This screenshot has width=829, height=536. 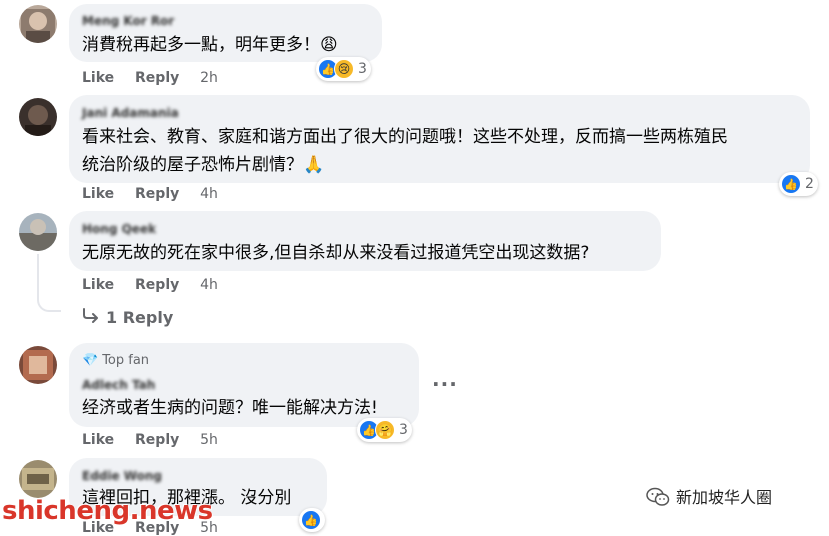 I want to click on comment-author: Hong Qeek, so click(x=119, y=229).